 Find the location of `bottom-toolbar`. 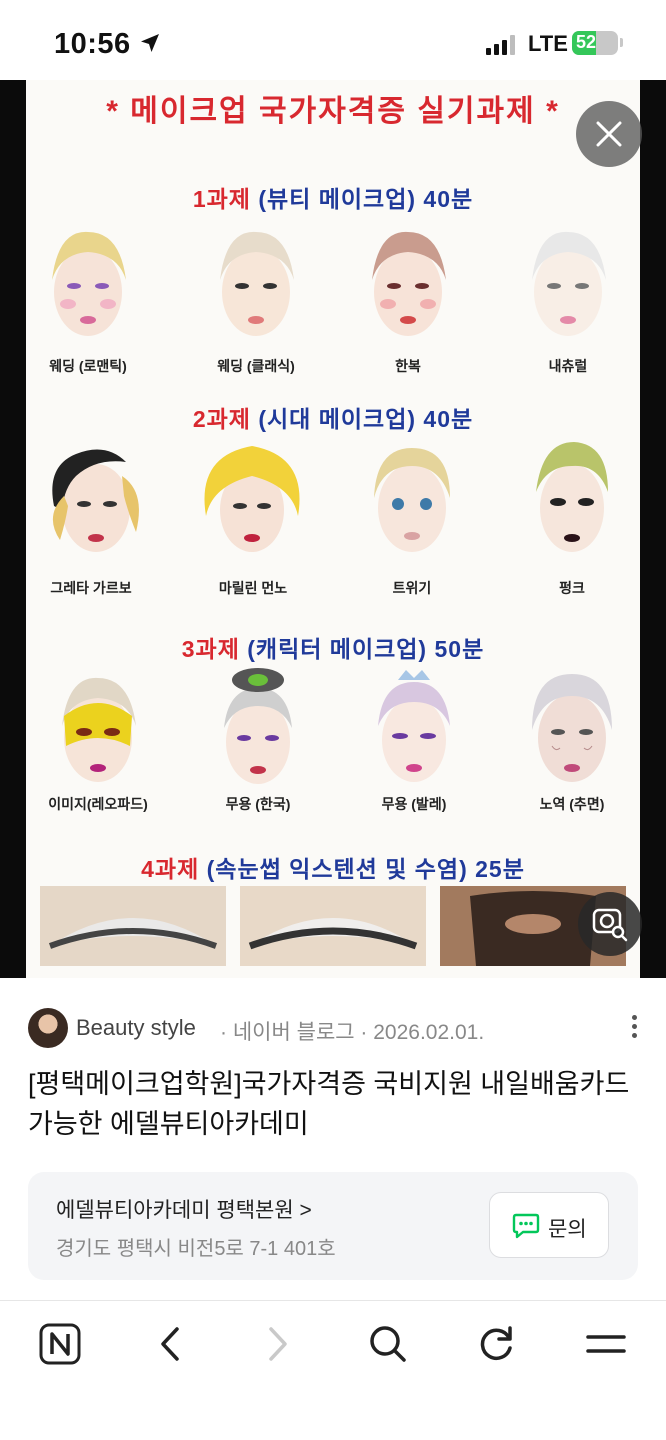

bottom-toolbar is located at coordinates (333, 1370).